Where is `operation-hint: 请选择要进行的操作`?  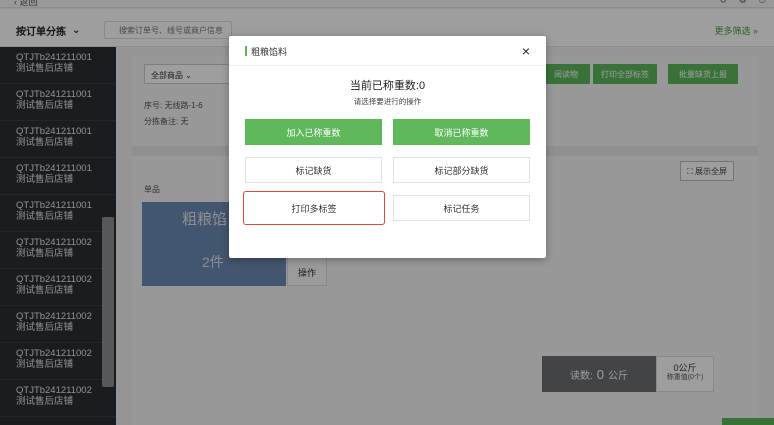 operation-hint: 请选择要进行的操作 is located at coordinates (387, 101).